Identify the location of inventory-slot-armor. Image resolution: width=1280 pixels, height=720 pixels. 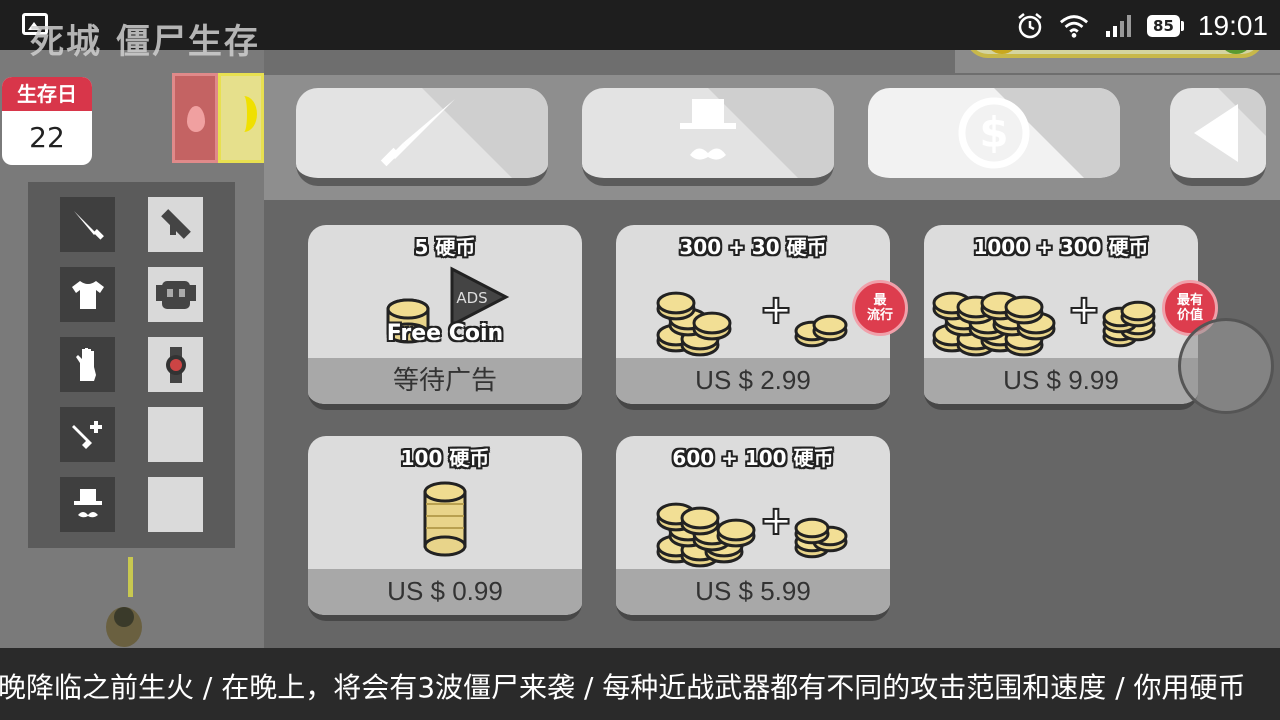
(175, 294).